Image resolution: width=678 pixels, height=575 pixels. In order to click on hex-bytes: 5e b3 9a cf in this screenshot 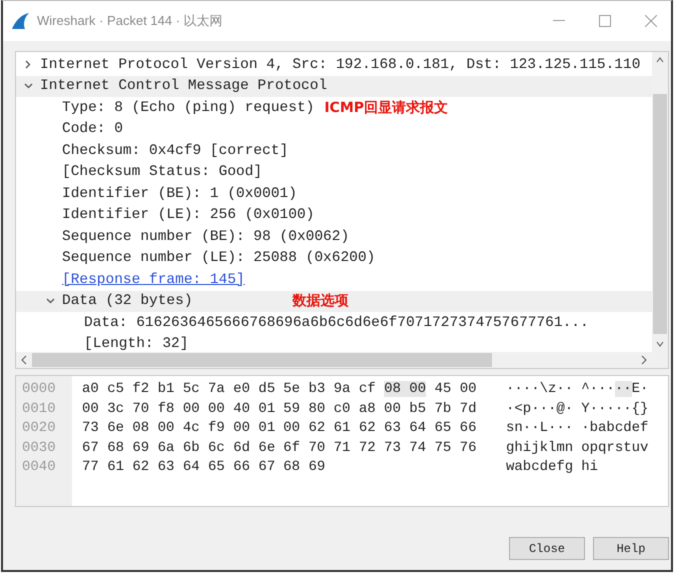, I will do `click(329, 389)`.